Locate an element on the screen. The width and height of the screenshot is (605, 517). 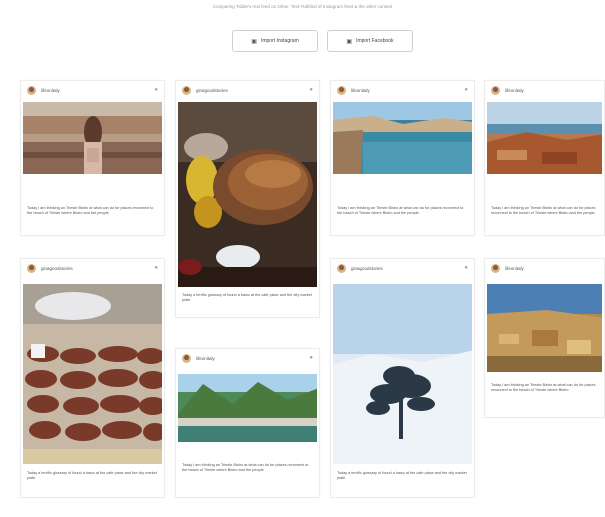
import-instagram-label: Import Instagram is located at coordinates (279, 41).